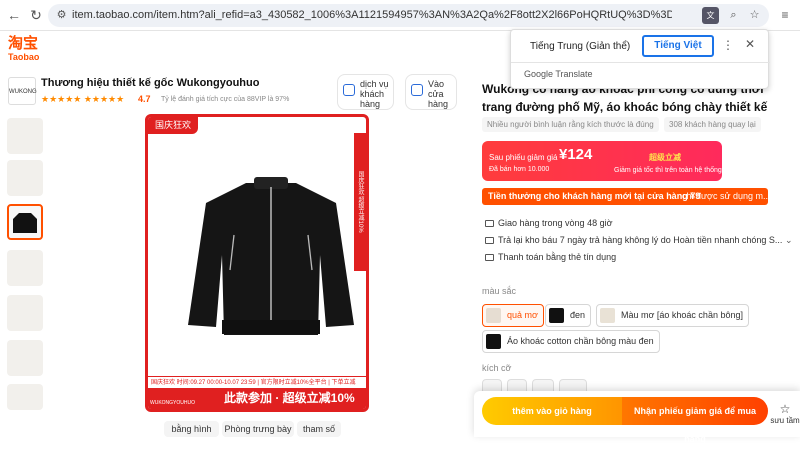 This screenshot has height=453, width=800. I want to click on reload-icon: ↻, so click(36, 15).